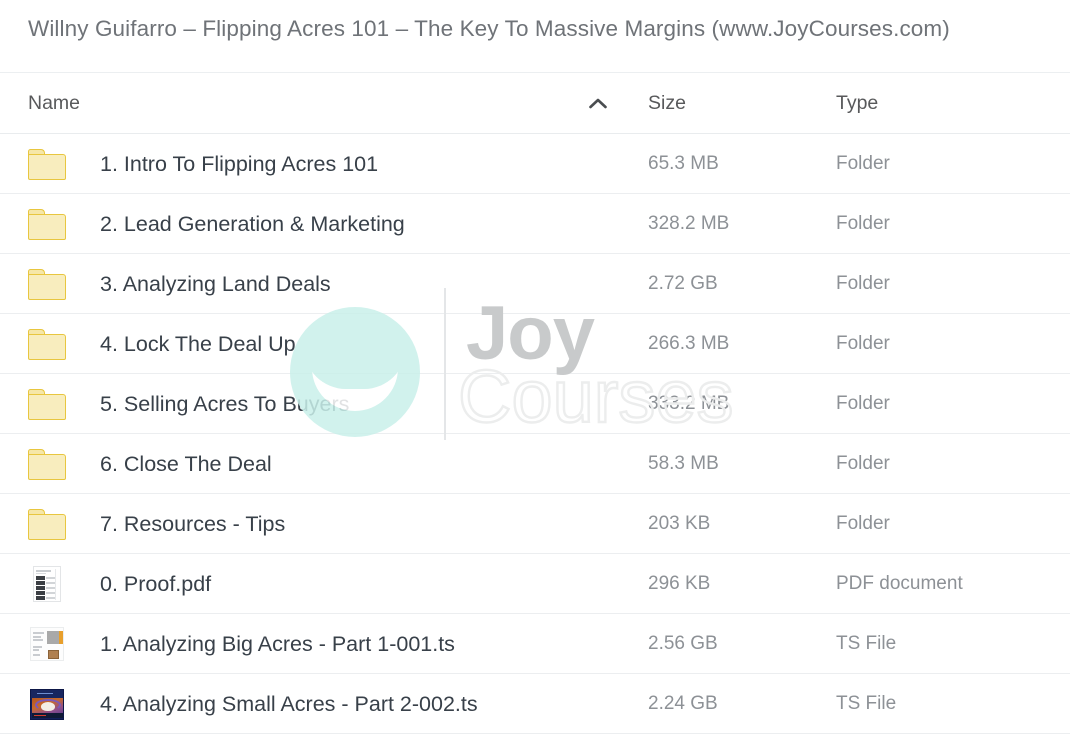 Image resolution: width=1070 pixels, height=737 pixels. What do you see at coordinates (598, 103) in the screenshot?
I see `chevron-up-icon` at bounding box center [598, 103].